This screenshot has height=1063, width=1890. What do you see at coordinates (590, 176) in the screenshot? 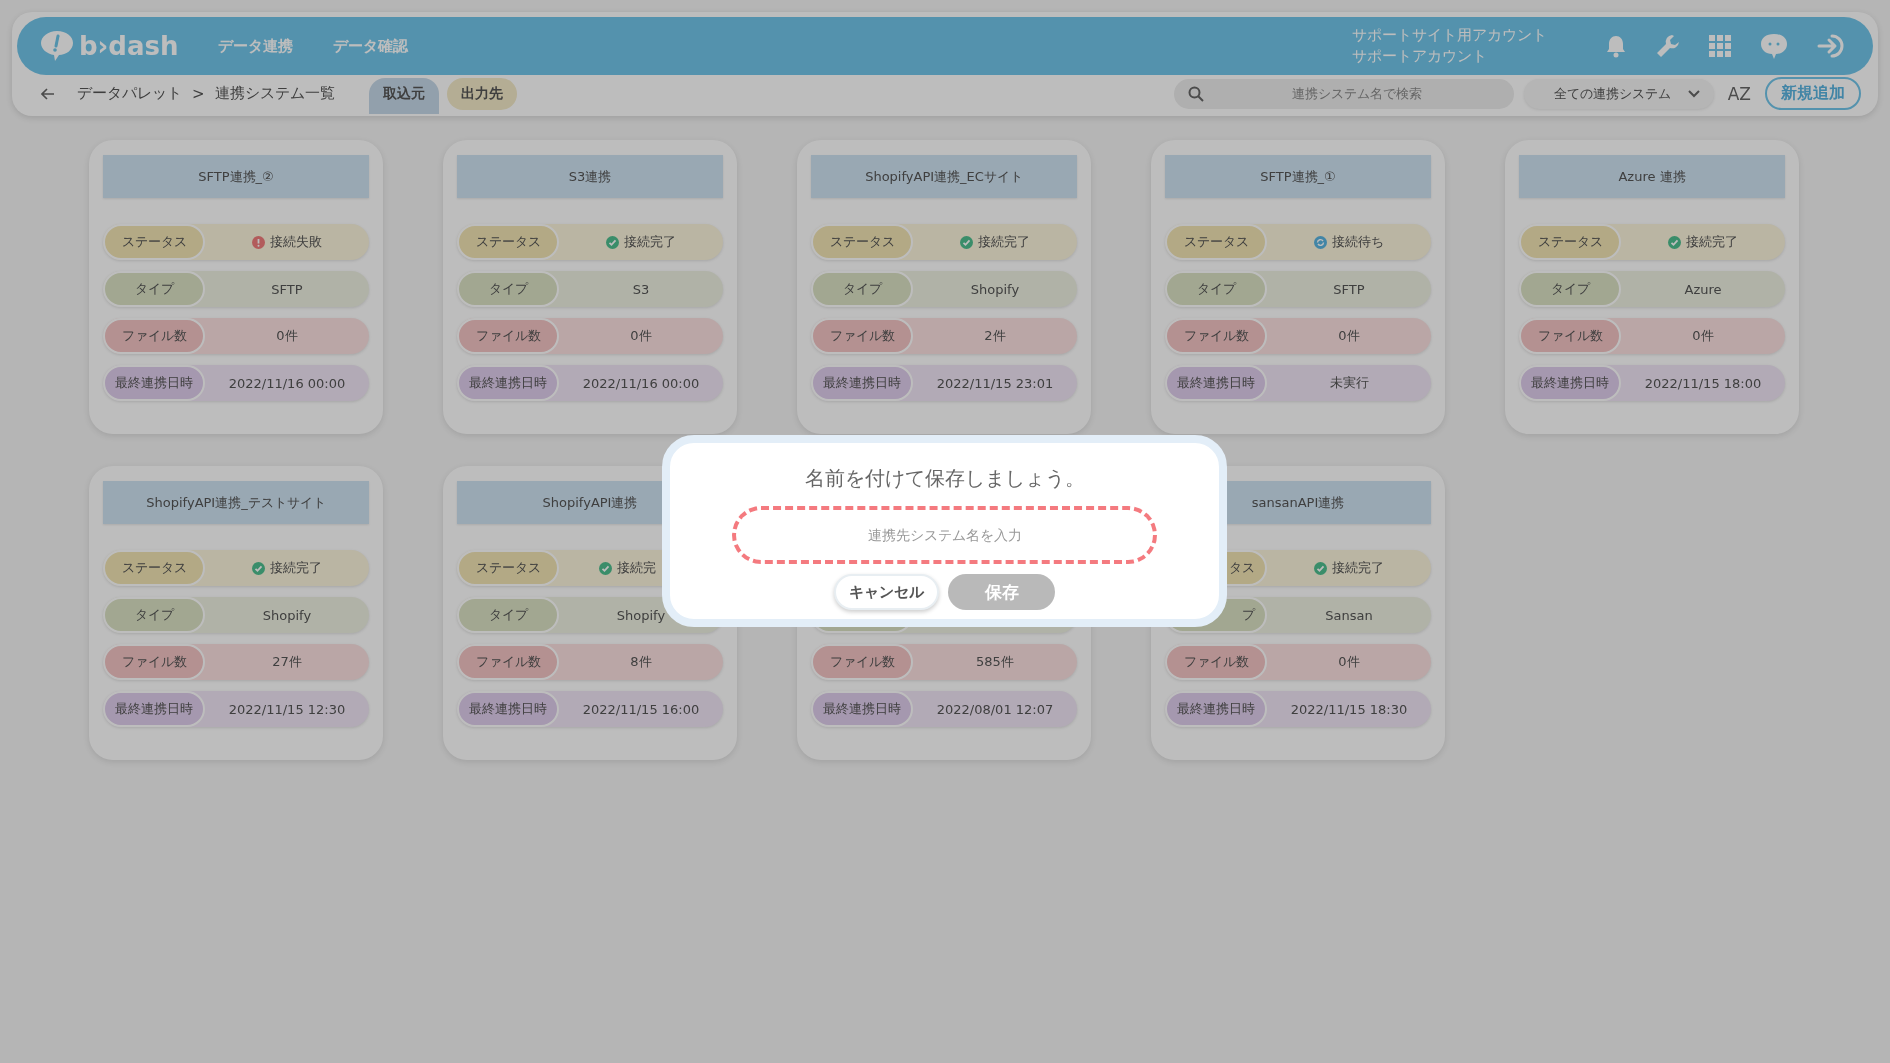
I see `card-title: S3連携` at bounding box center [590, 176].